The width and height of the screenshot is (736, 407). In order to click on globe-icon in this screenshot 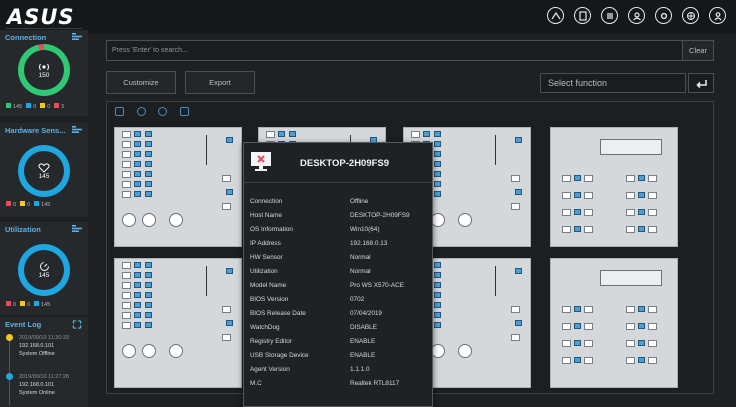, I will do `click(690, 15)`.